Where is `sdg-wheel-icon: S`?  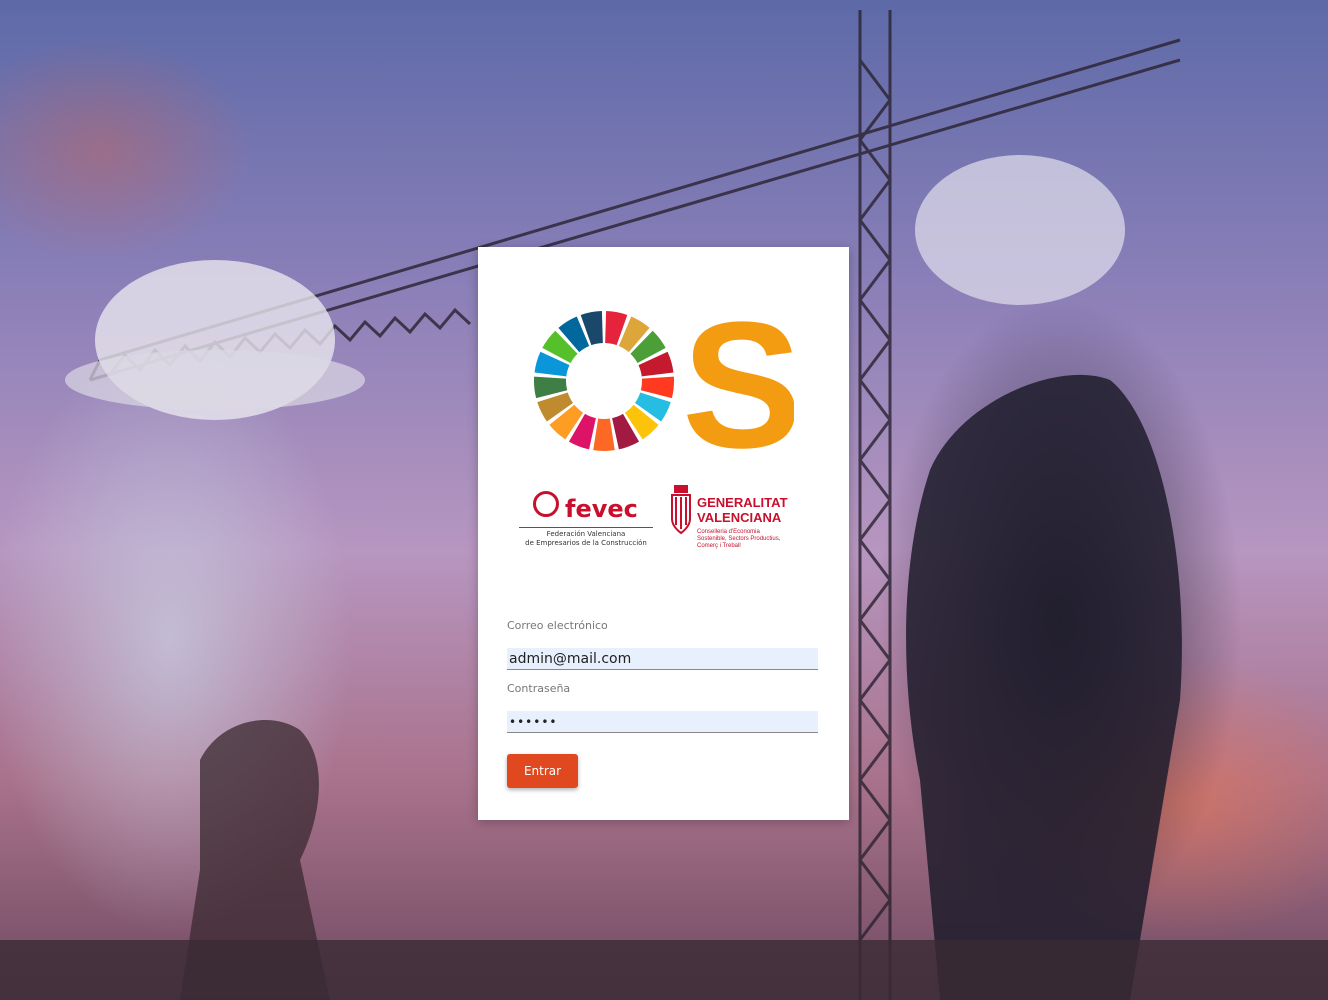 sdg-wheel-icon: S is located at coordinates (668, 385).